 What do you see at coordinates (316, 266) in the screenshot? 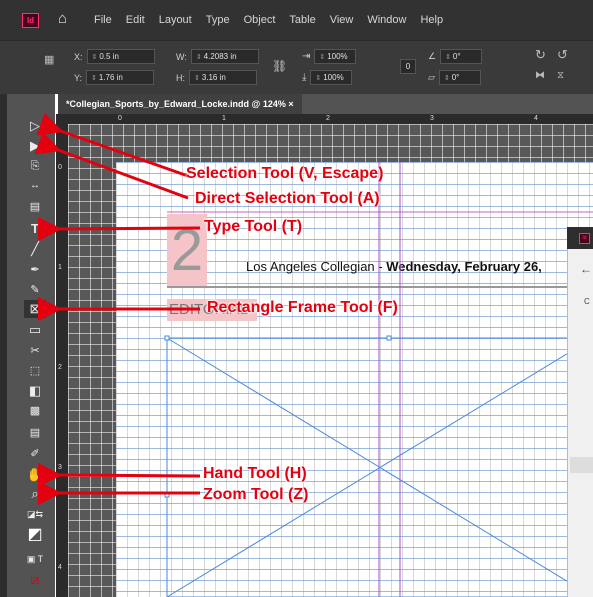
I see `masthead-plain: Los Angeles Collegian -` at bounding box center [316, 266].